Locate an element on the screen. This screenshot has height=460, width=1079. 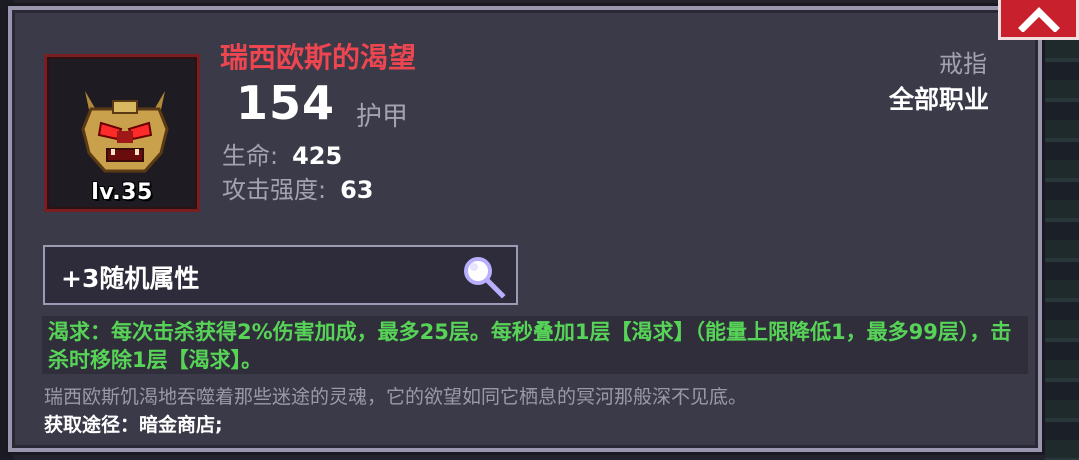
stat-value: 425 is located at coordinates (317, 156).